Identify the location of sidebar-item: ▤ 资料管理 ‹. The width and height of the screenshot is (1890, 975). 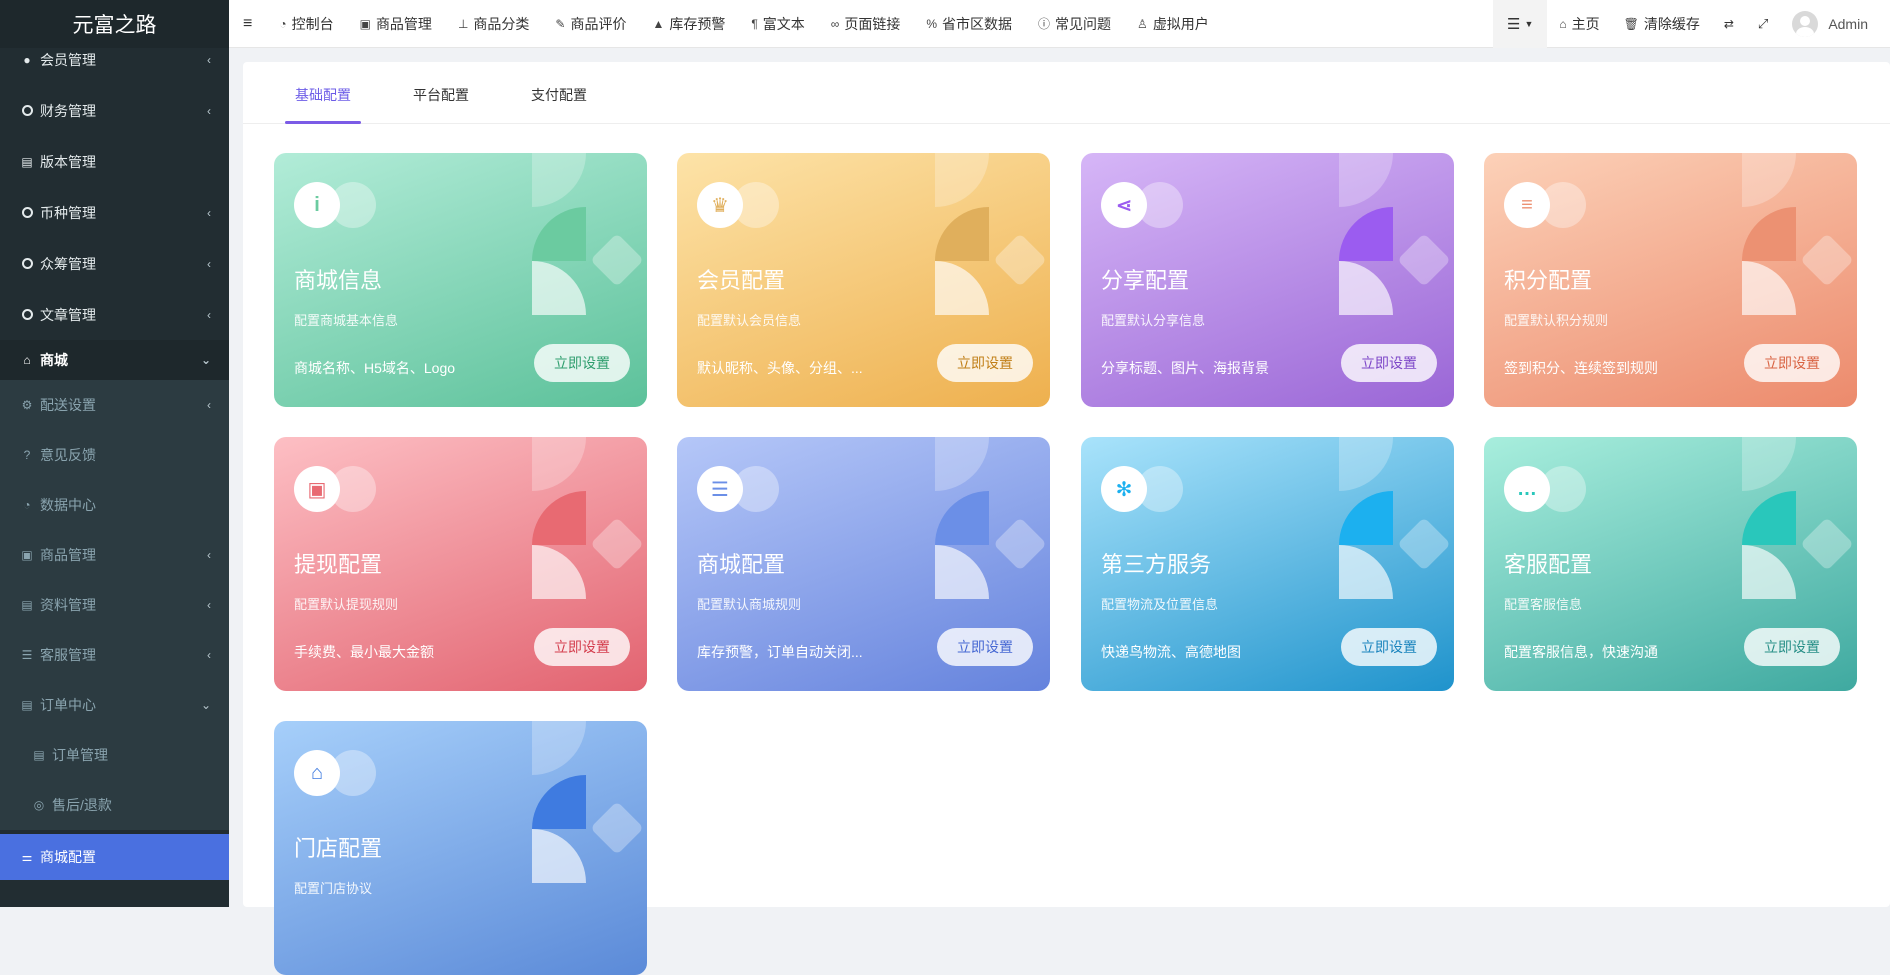
(114, 605).